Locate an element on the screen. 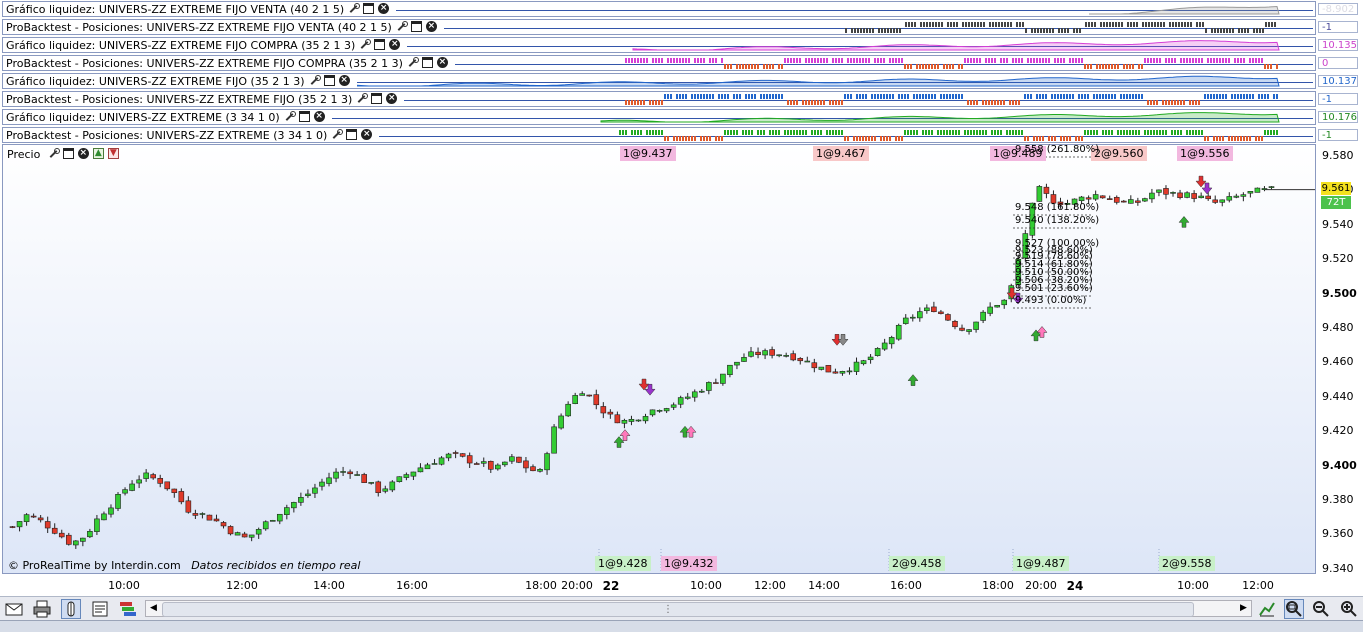 The image size is (1363, 632). trade-label: 1@9.437 is located at coordinates (648, 153).